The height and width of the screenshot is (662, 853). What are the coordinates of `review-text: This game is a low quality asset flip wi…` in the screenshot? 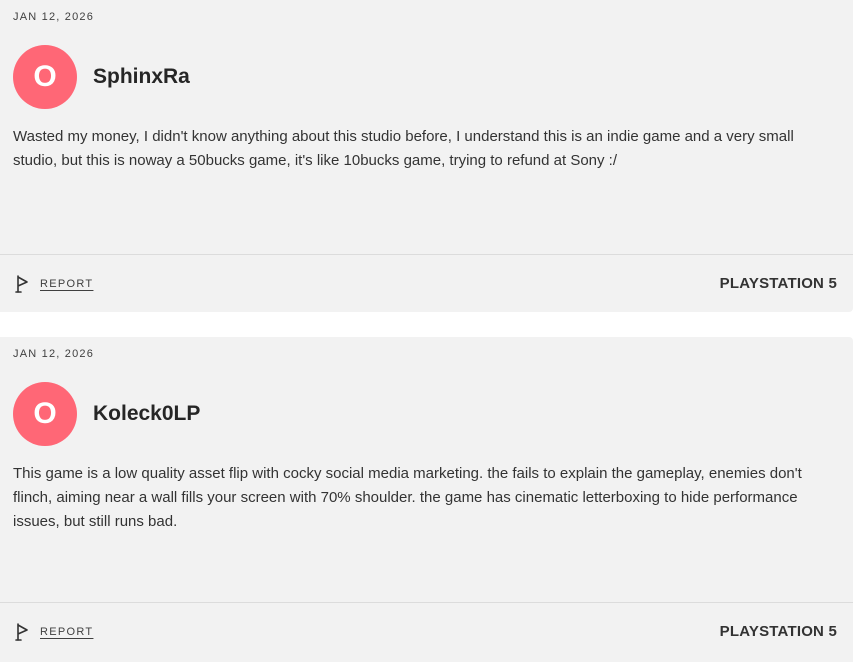 It's located at (407, 497).